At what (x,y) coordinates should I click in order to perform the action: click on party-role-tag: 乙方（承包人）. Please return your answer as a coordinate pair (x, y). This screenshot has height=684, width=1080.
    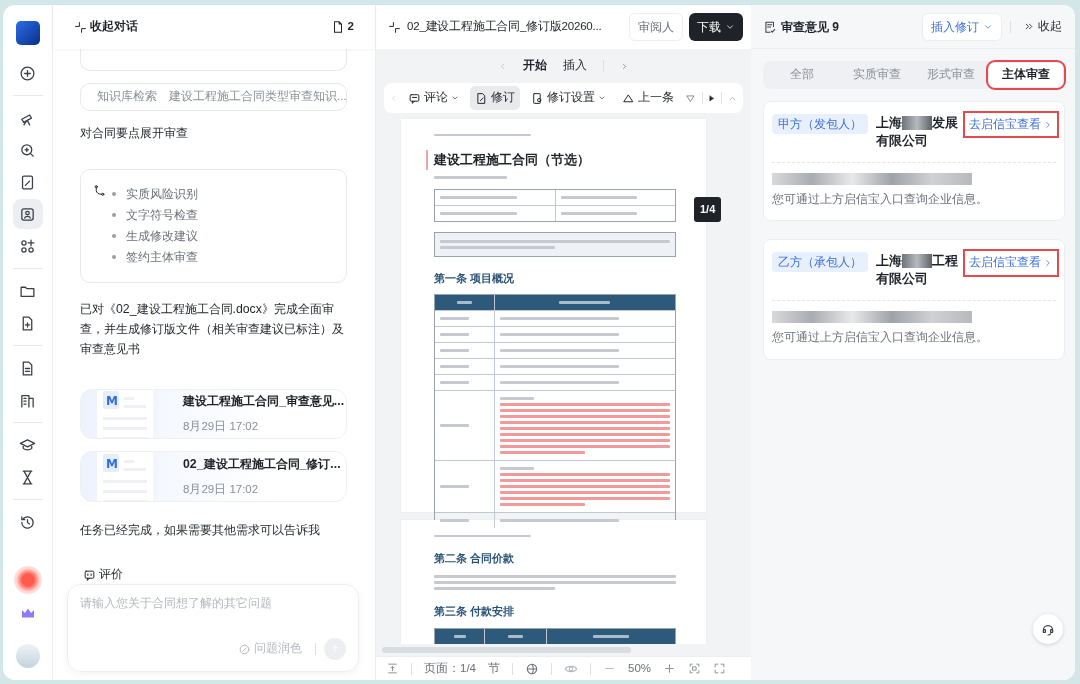
    Looking at the image, I should click on (820, 262).